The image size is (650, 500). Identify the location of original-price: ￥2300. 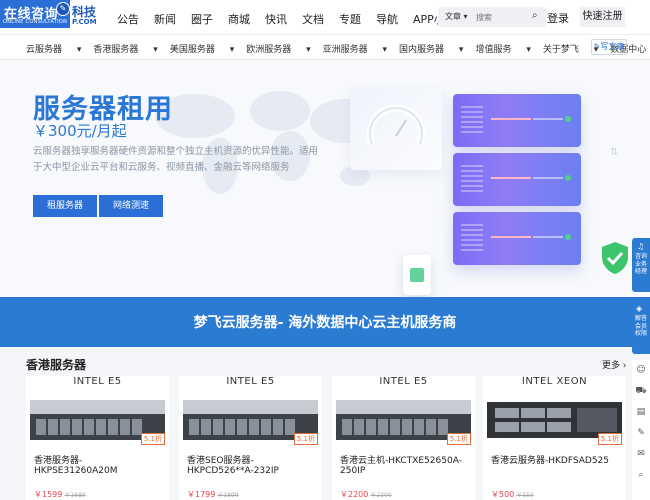
(381, 495).